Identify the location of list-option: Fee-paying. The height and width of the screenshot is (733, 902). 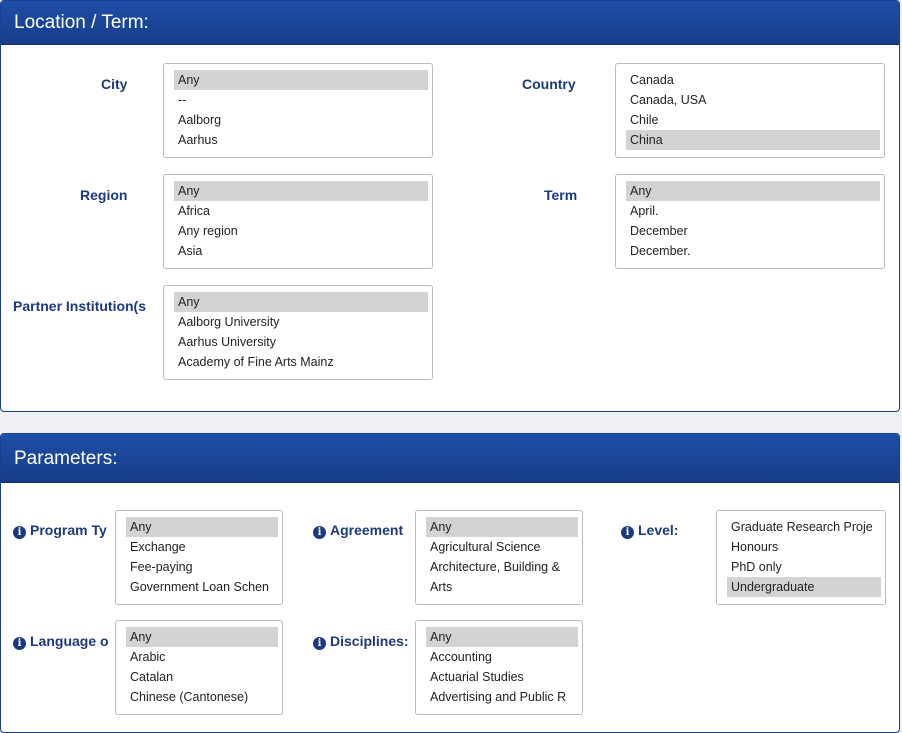
(202, 567).